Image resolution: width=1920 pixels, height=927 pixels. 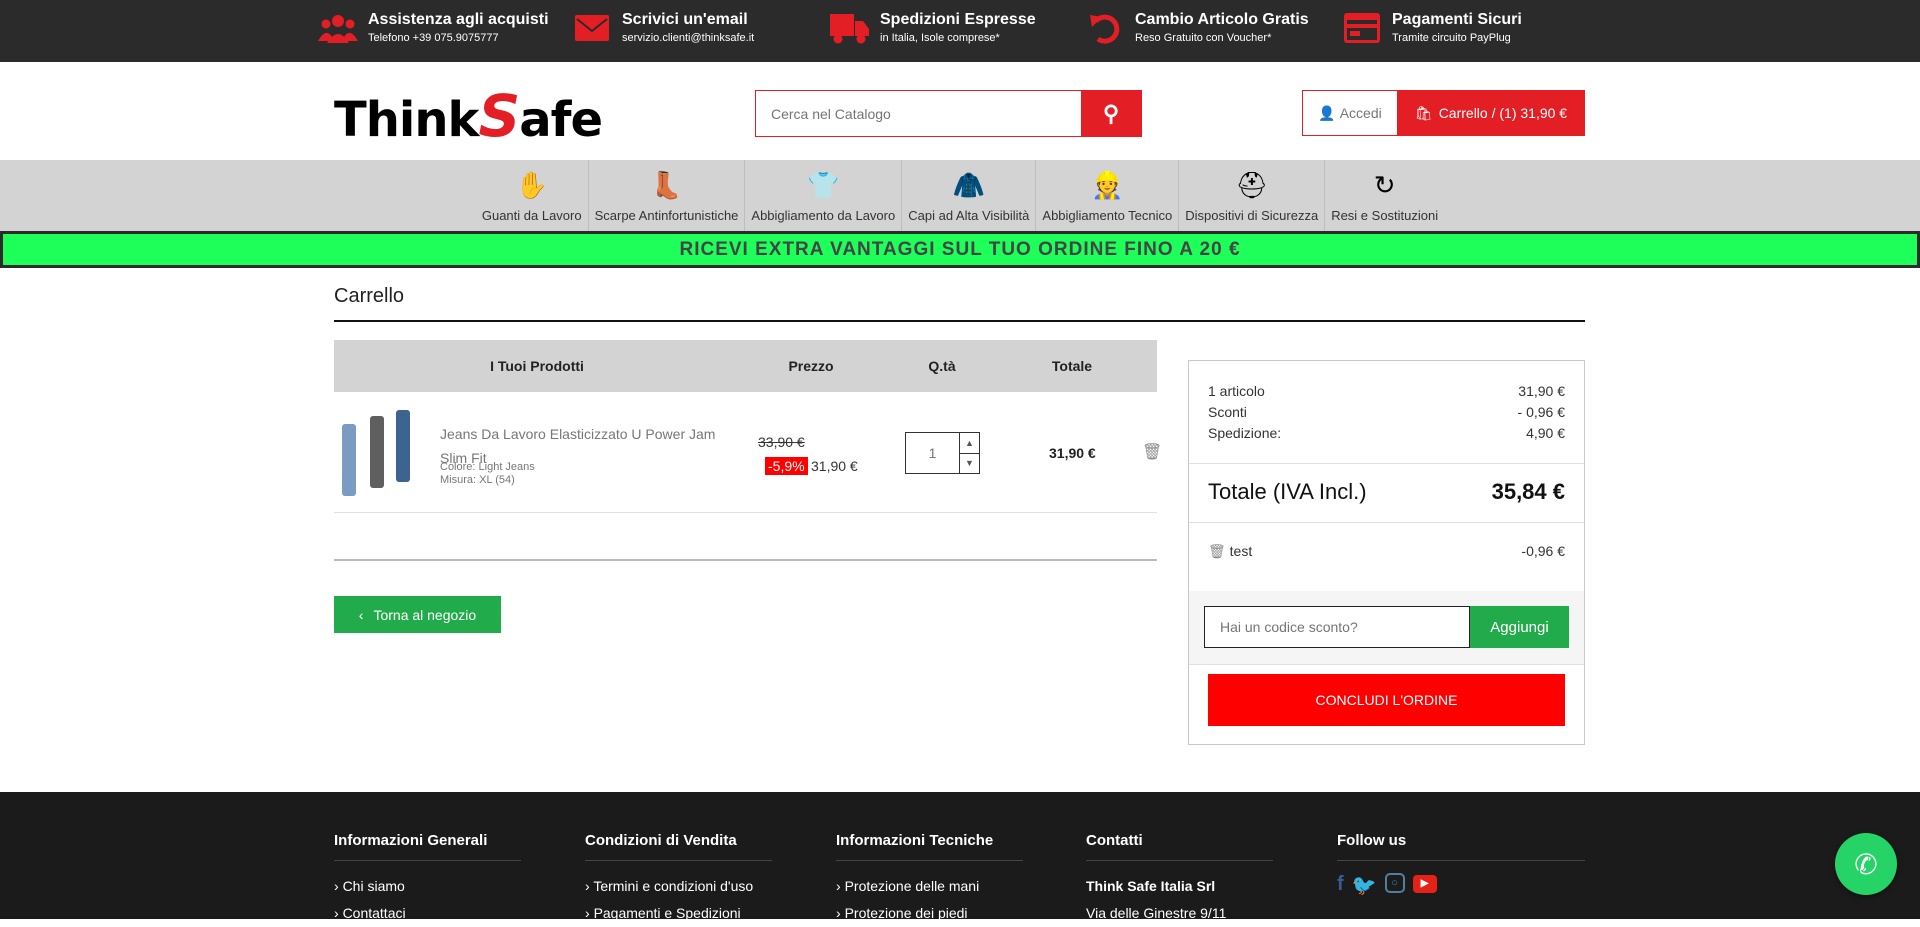 I want to click on cart-button: 🛍 Carrello / (1) 31,90 €, so click(x=1491, y=113).